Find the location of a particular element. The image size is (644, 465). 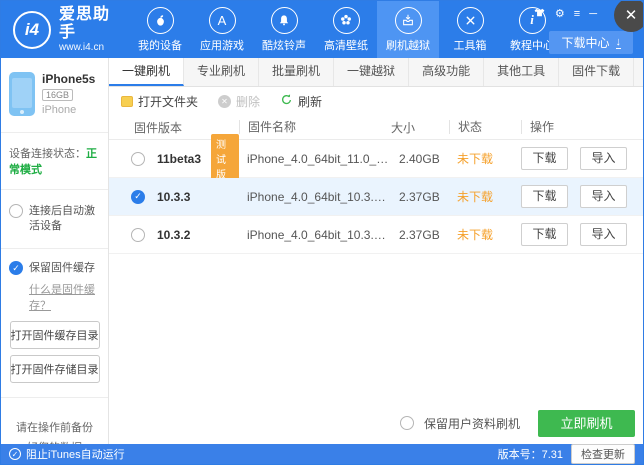

column-firmware-name: 固件名称 is located at coordinates (315, 127).